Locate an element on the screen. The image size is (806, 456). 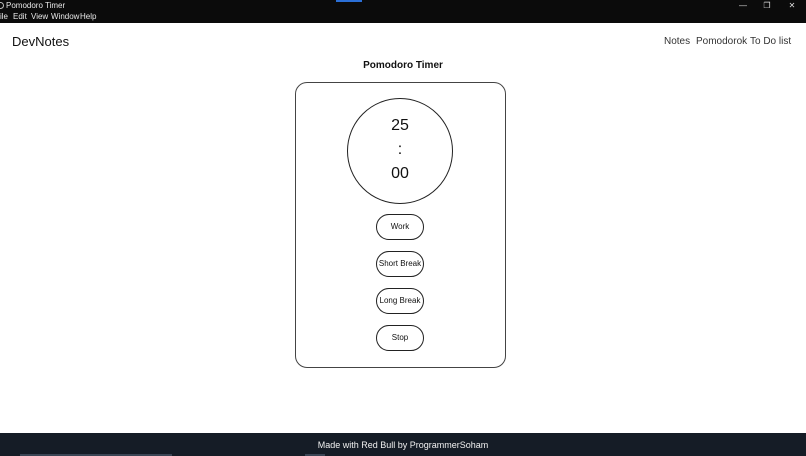
timer-clock: 25 : 00 is located at coordinates (400, 151).